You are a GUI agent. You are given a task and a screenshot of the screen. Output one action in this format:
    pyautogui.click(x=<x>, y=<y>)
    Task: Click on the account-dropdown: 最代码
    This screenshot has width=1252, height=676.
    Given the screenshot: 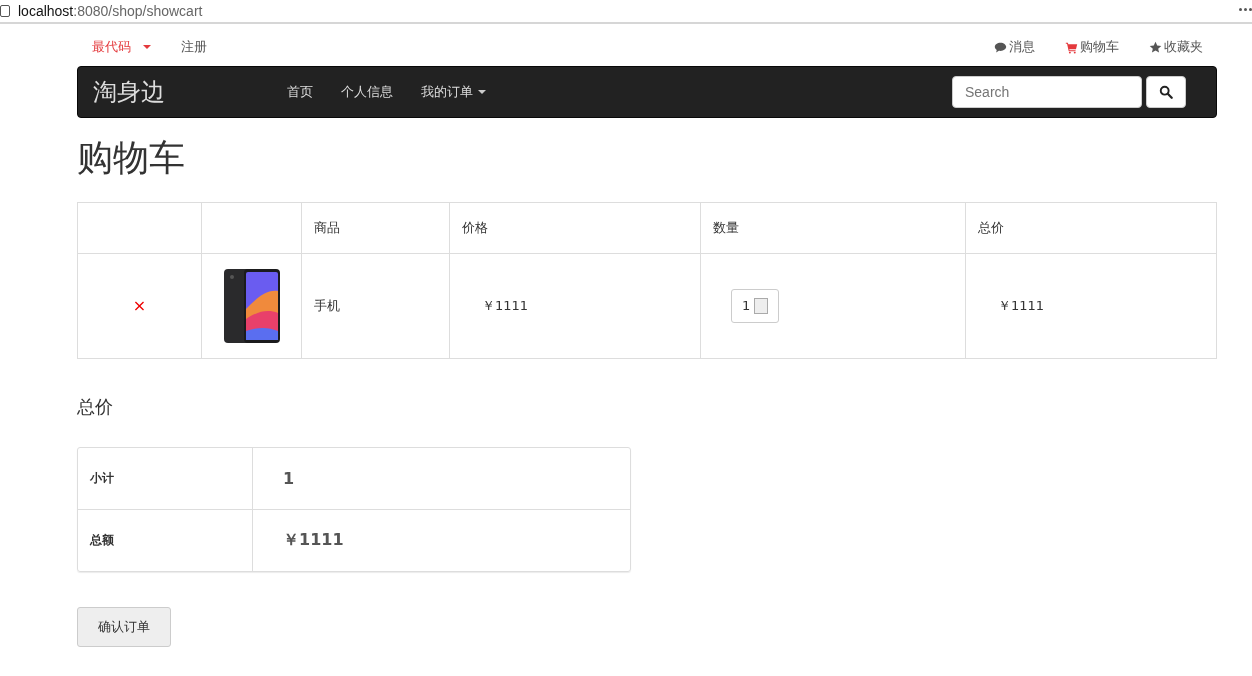 What is the action you would take?
    pyautogui.click(x=121, y=47)
    